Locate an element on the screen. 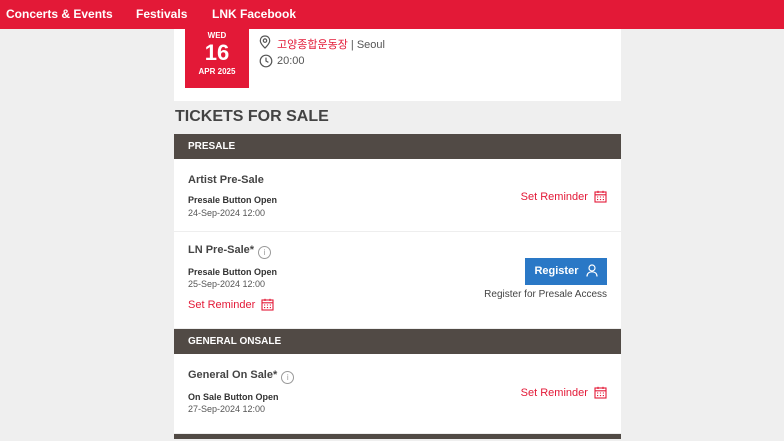 This screenshot has height=441, width=784. presale-header: PRESALE is located at coordinates (397, 146).